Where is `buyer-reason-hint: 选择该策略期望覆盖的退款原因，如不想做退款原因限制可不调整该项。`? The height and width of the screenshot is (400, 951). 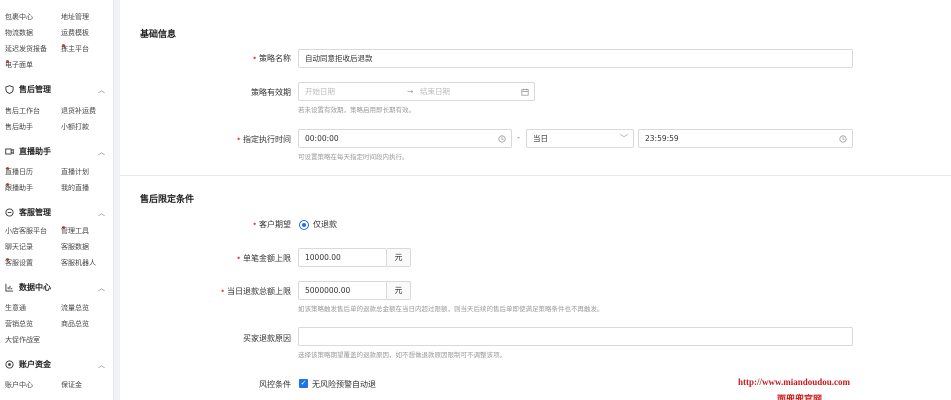 buyer-reason-hint: 选择该策略期望覆盖的退款原因，如不想做退款原因限制可不调整该项。 is located at coordinates (402, 355).